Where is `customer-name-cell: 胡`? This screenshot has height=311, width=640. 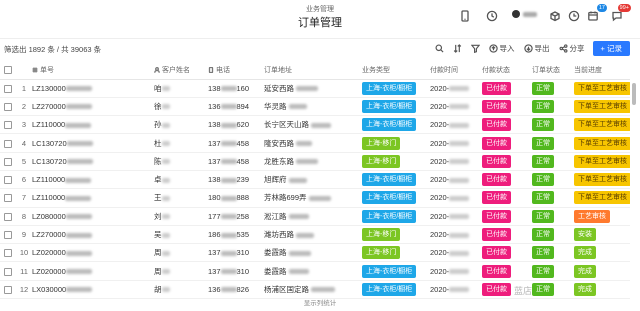 customer-name-cell: 胡 is located at coordinates (181, 290).